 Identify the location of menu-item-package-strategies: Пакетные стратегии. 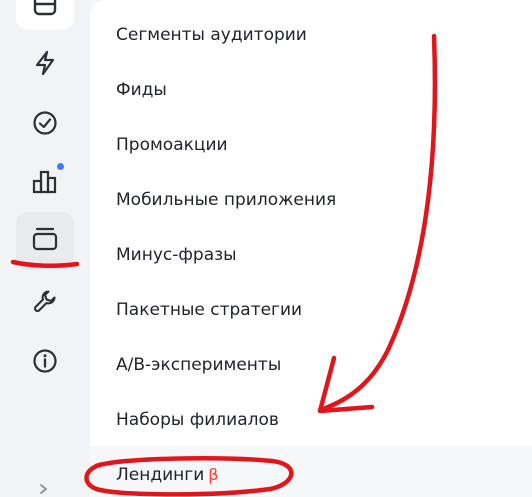
(209, 310).